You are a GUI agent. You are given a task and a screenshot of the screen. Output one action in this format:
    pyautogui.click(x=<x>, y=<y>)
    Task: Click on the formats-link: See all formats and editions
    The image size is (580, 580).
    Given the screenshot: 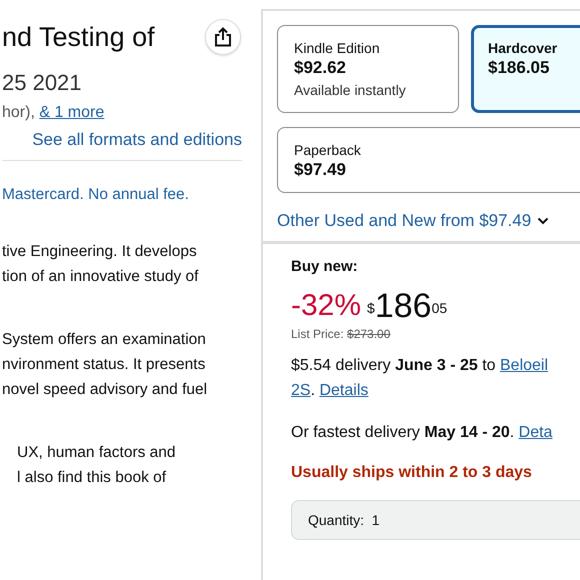 What is the action you would take?
    pyautogui.click(x=137, y=140)
    